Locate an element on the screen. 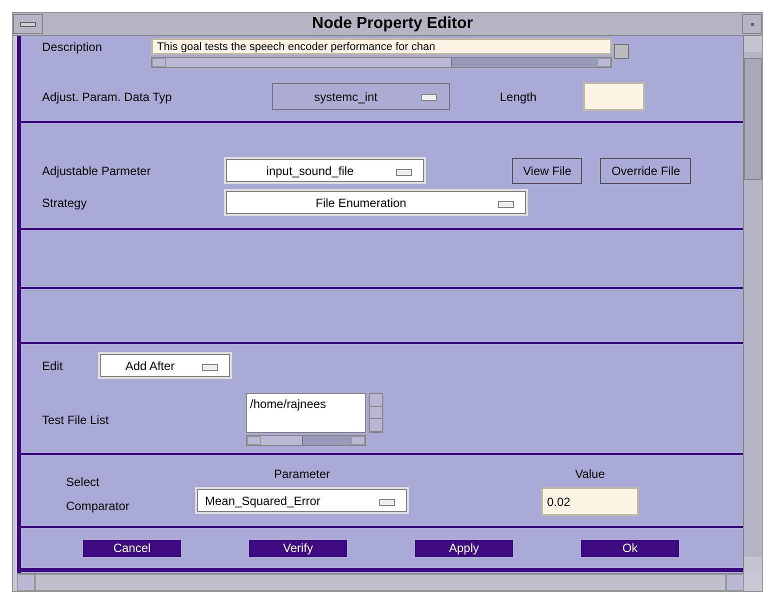 The width and height of the screenshot is (763, 594). window-menu-button is located at coordinates (28, 24).